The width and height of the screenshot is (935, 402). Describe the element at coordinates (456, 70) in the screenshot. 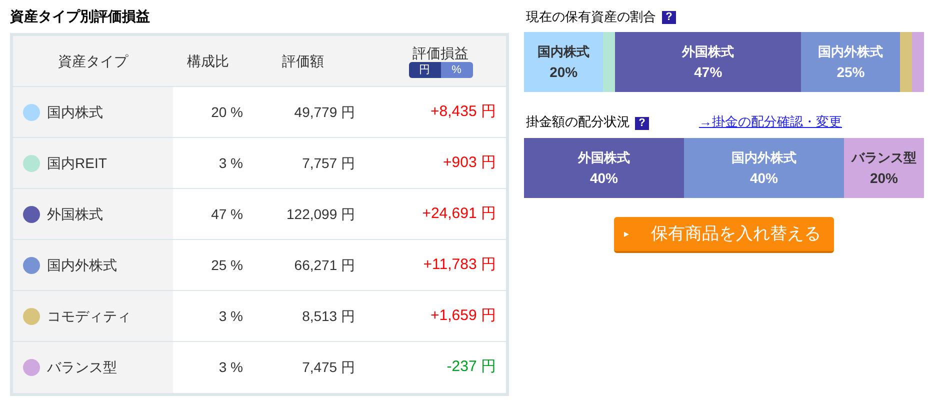

I see `unit-toggle: %` at that location.